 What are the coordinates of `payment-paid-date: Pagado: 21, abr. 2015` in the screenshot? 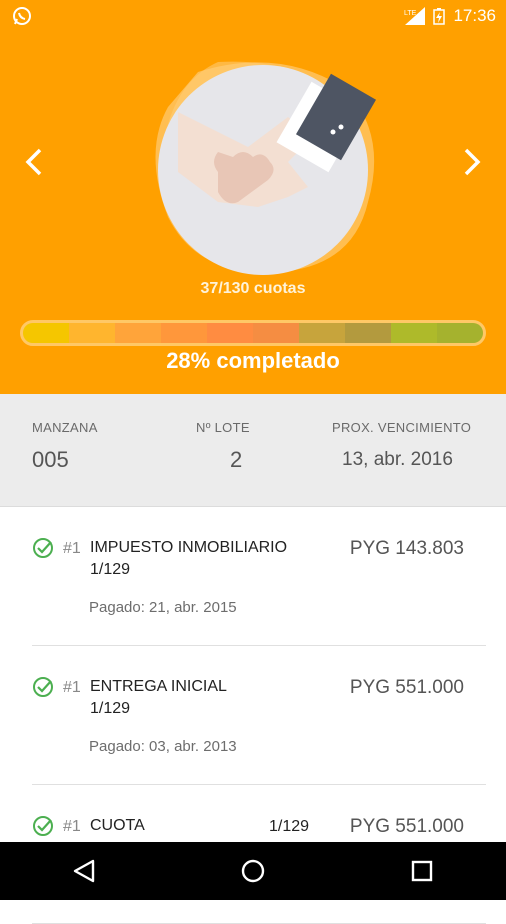 It's located at (163, 607).